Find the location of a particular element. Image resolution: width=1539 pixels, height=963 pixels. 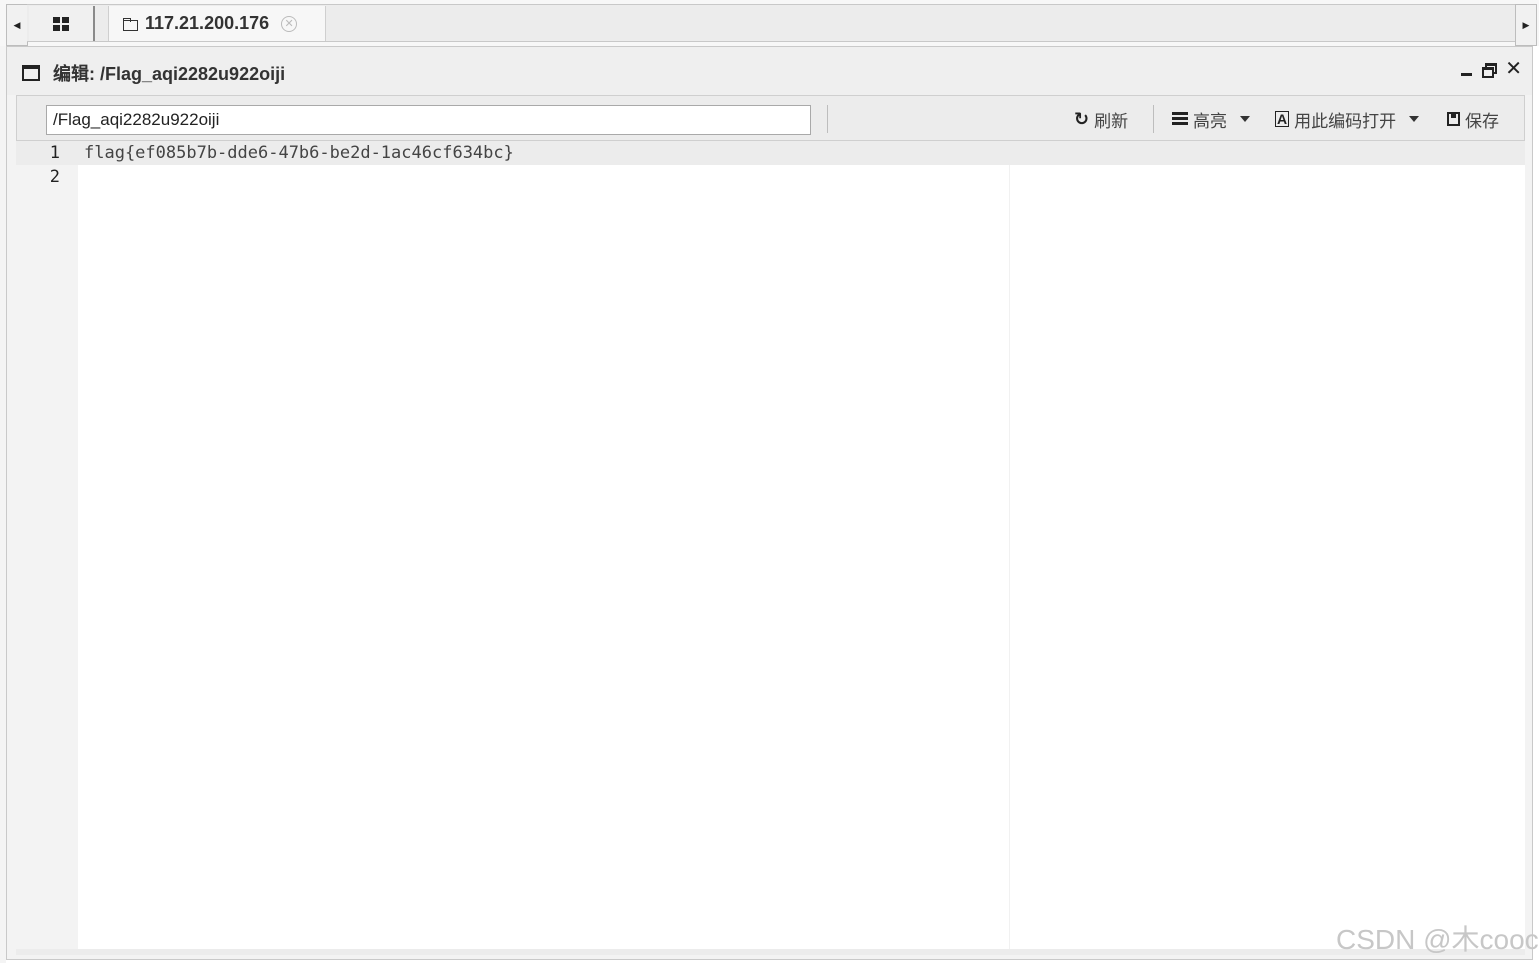

highlight-dropdown: 高亮 is located at coordinates (1211, 119).